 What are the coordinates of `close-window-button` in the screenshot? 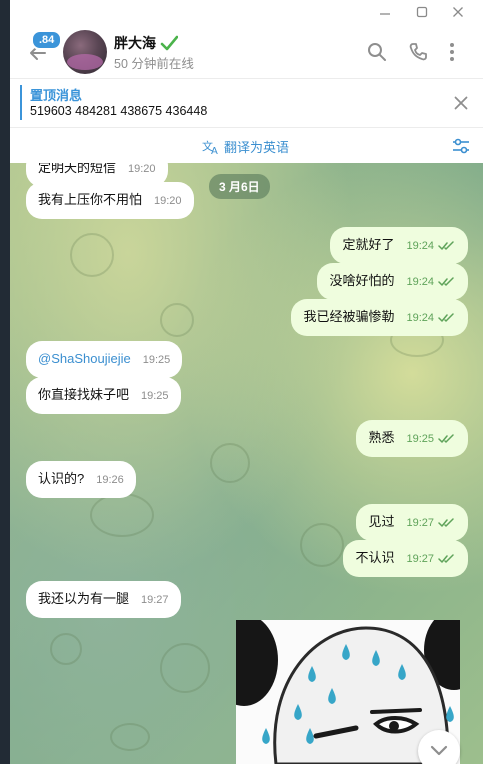 It's located at (458, 12).